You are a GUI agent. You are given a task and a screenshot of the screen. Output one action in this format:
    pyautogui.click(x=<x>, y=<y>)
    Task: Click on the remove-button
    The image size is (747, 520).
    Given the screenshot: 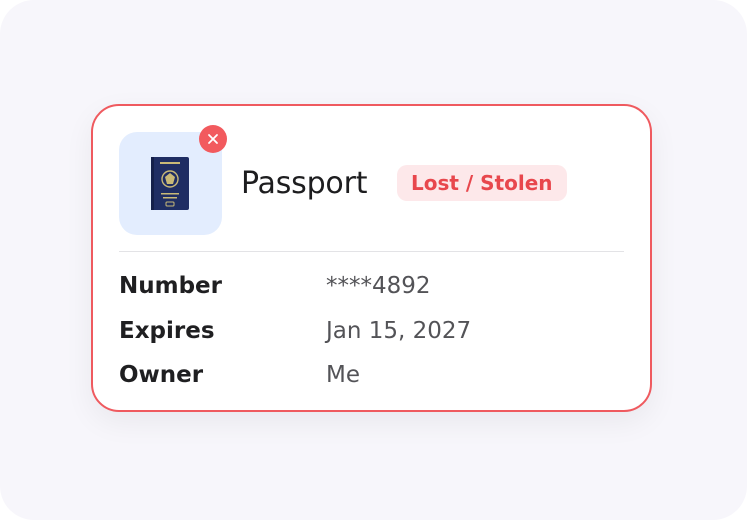 What is the action you would take?
    pyautogui.click(x=213, y=139)
    